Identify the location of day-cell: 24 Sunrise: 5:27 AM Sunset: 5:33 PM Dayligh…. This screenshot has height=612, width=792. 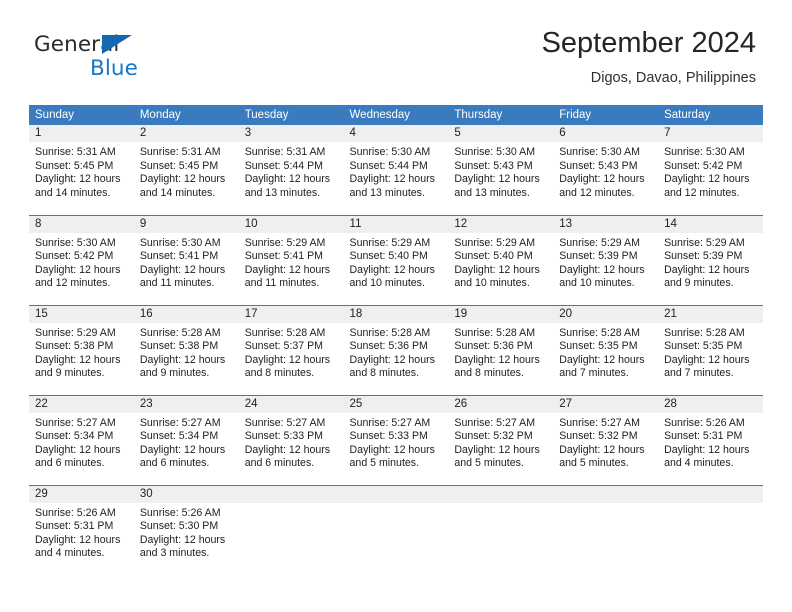
(291, 439).